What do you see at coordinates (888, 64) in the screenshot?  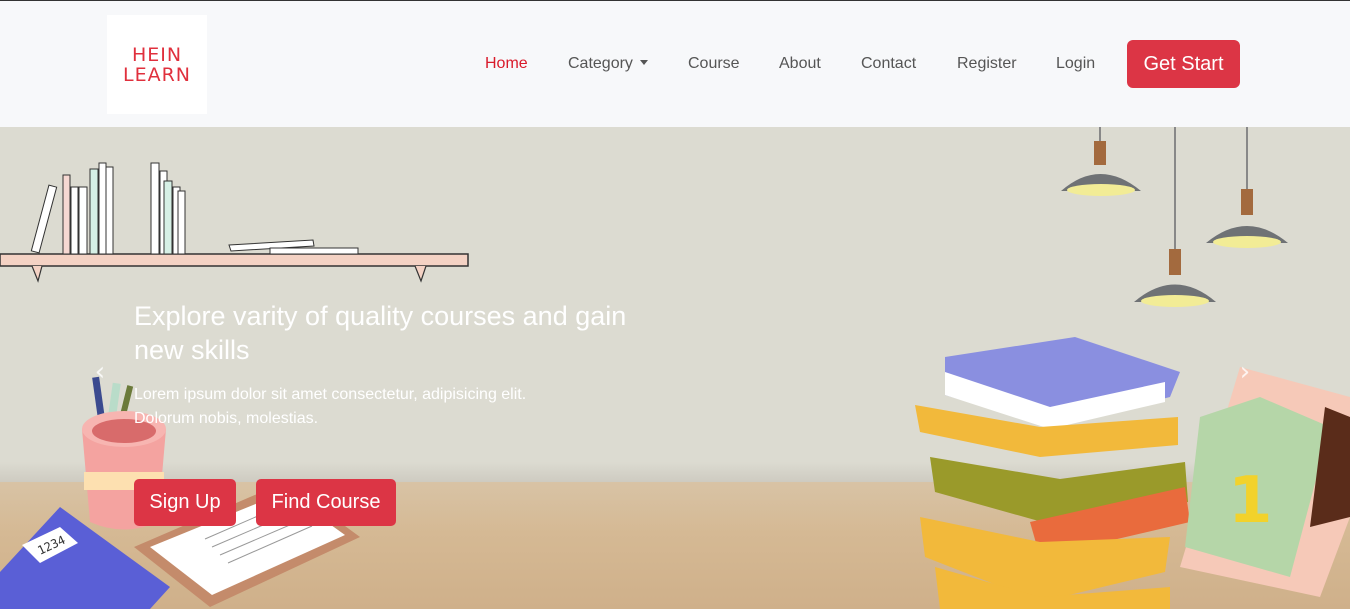 I see `nav-contact: Contact` at bounding box center [888, 64].